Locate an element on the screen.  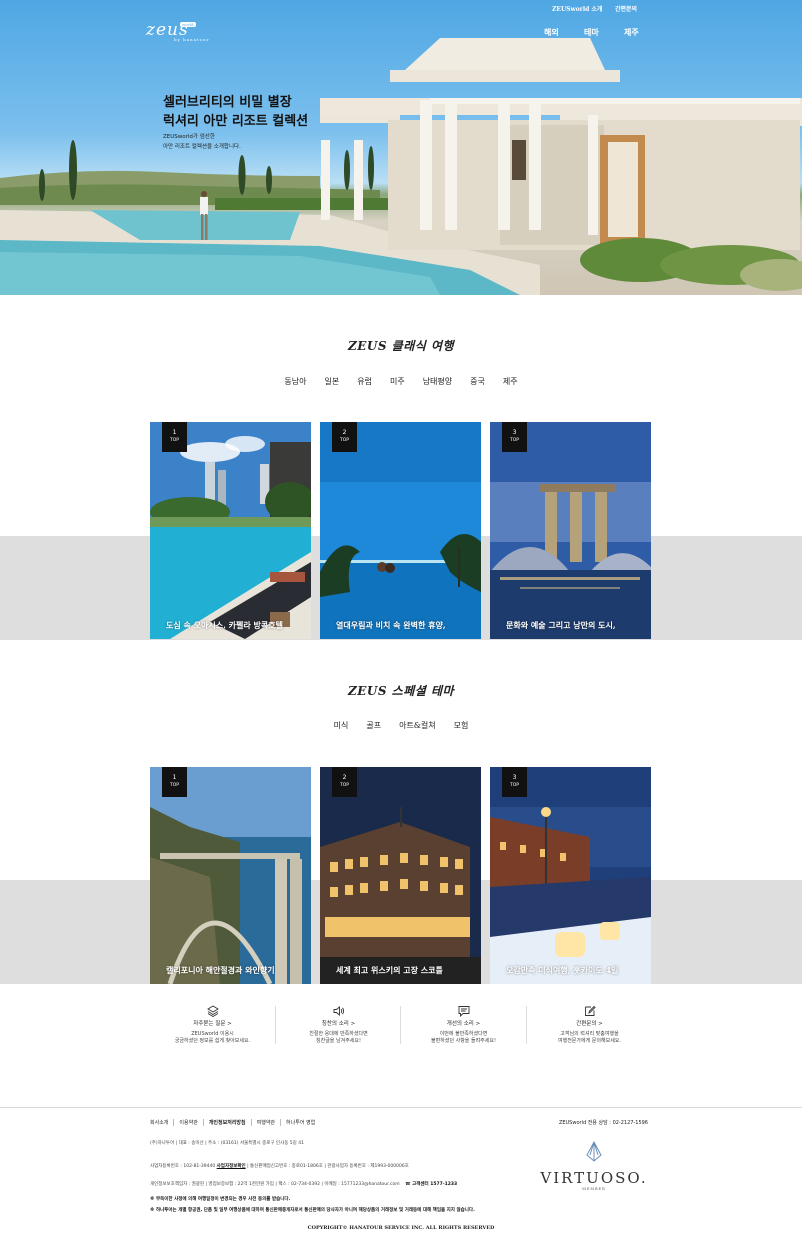
card-caption: 오감만족 미식여행, 홋카이도 4일 is located at coordinates (562, 970).